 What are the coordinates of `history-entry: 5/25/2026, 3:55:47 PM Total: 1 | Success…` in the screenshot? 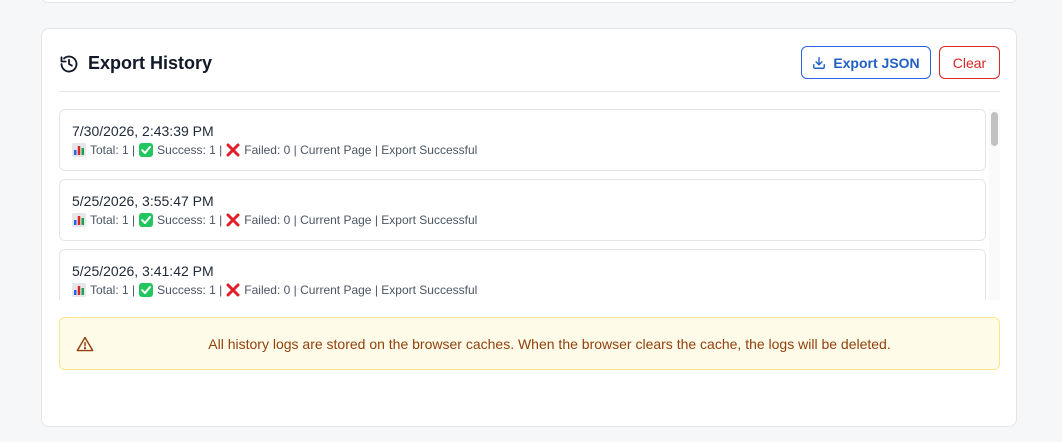 It's located at (522, 210).